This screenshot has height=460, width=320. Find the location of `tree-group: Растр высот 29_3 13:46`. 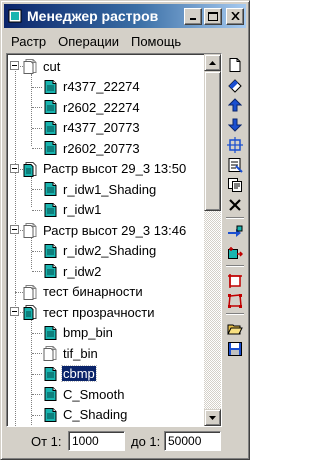

tree-group: Растр высот 29_3 13:46 is located at coordinates (105, 230).